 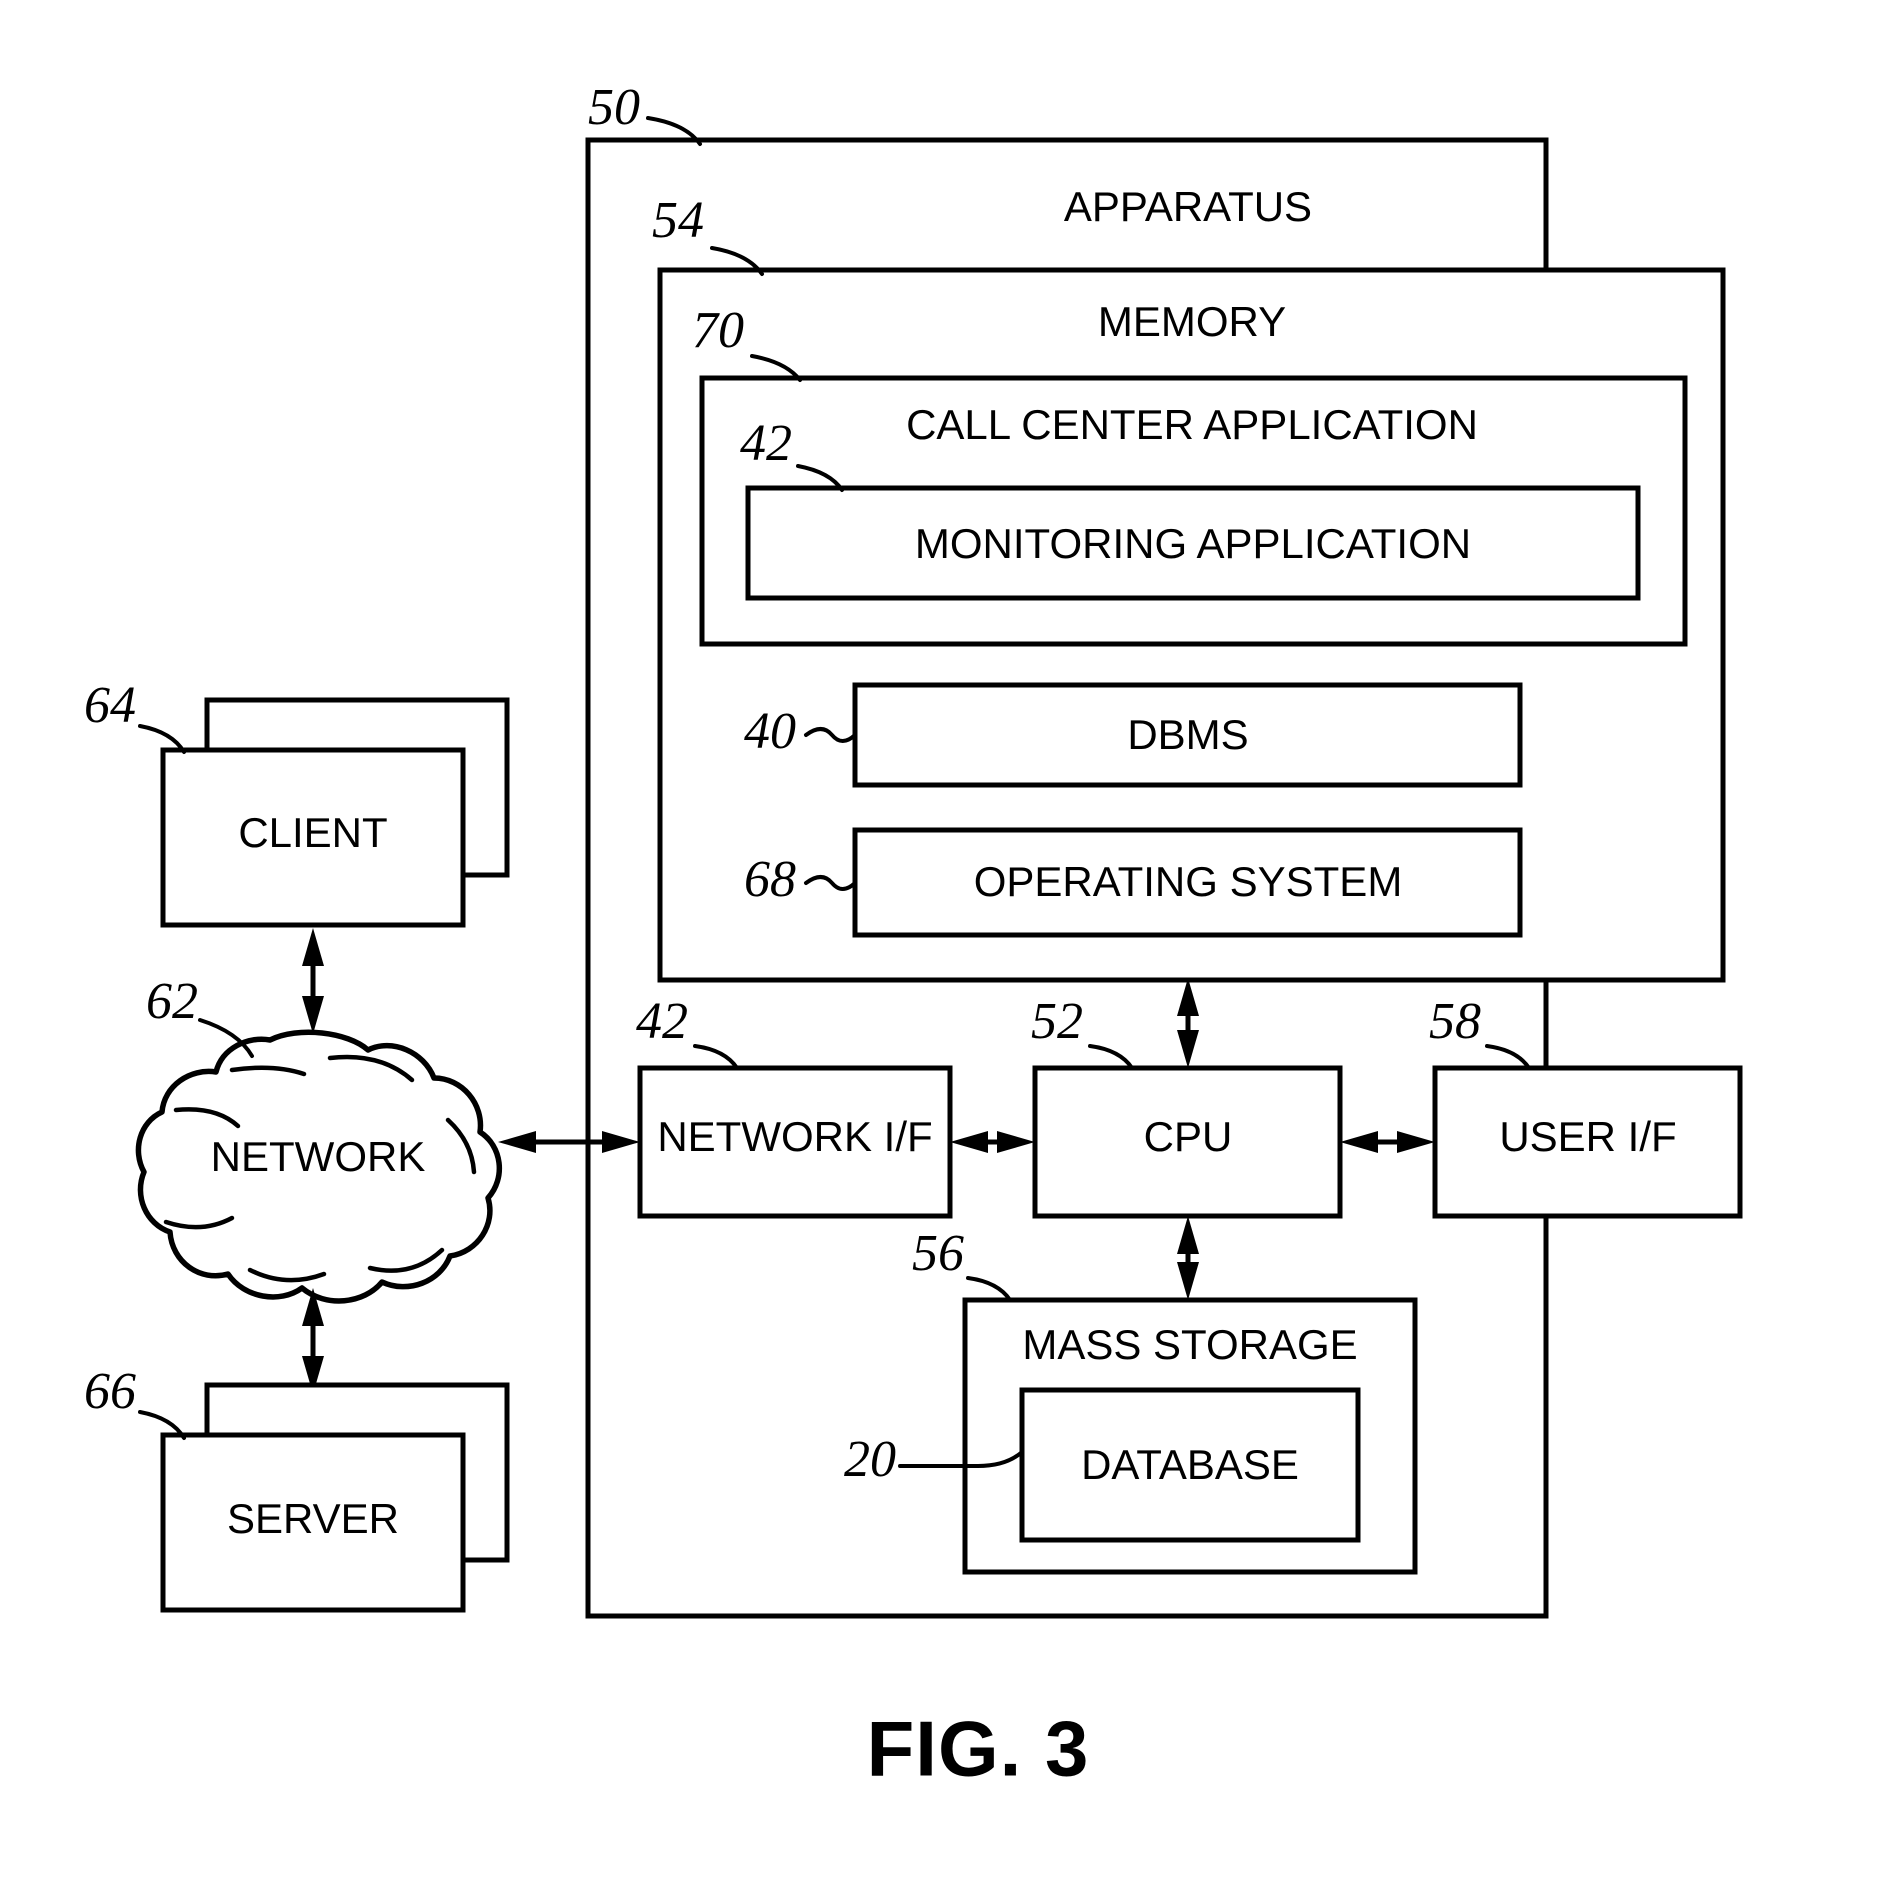 What do you see at coordinates (110, 705) in the screenshot?
I see `ref-64: 64` at bounding box center [110, 705].